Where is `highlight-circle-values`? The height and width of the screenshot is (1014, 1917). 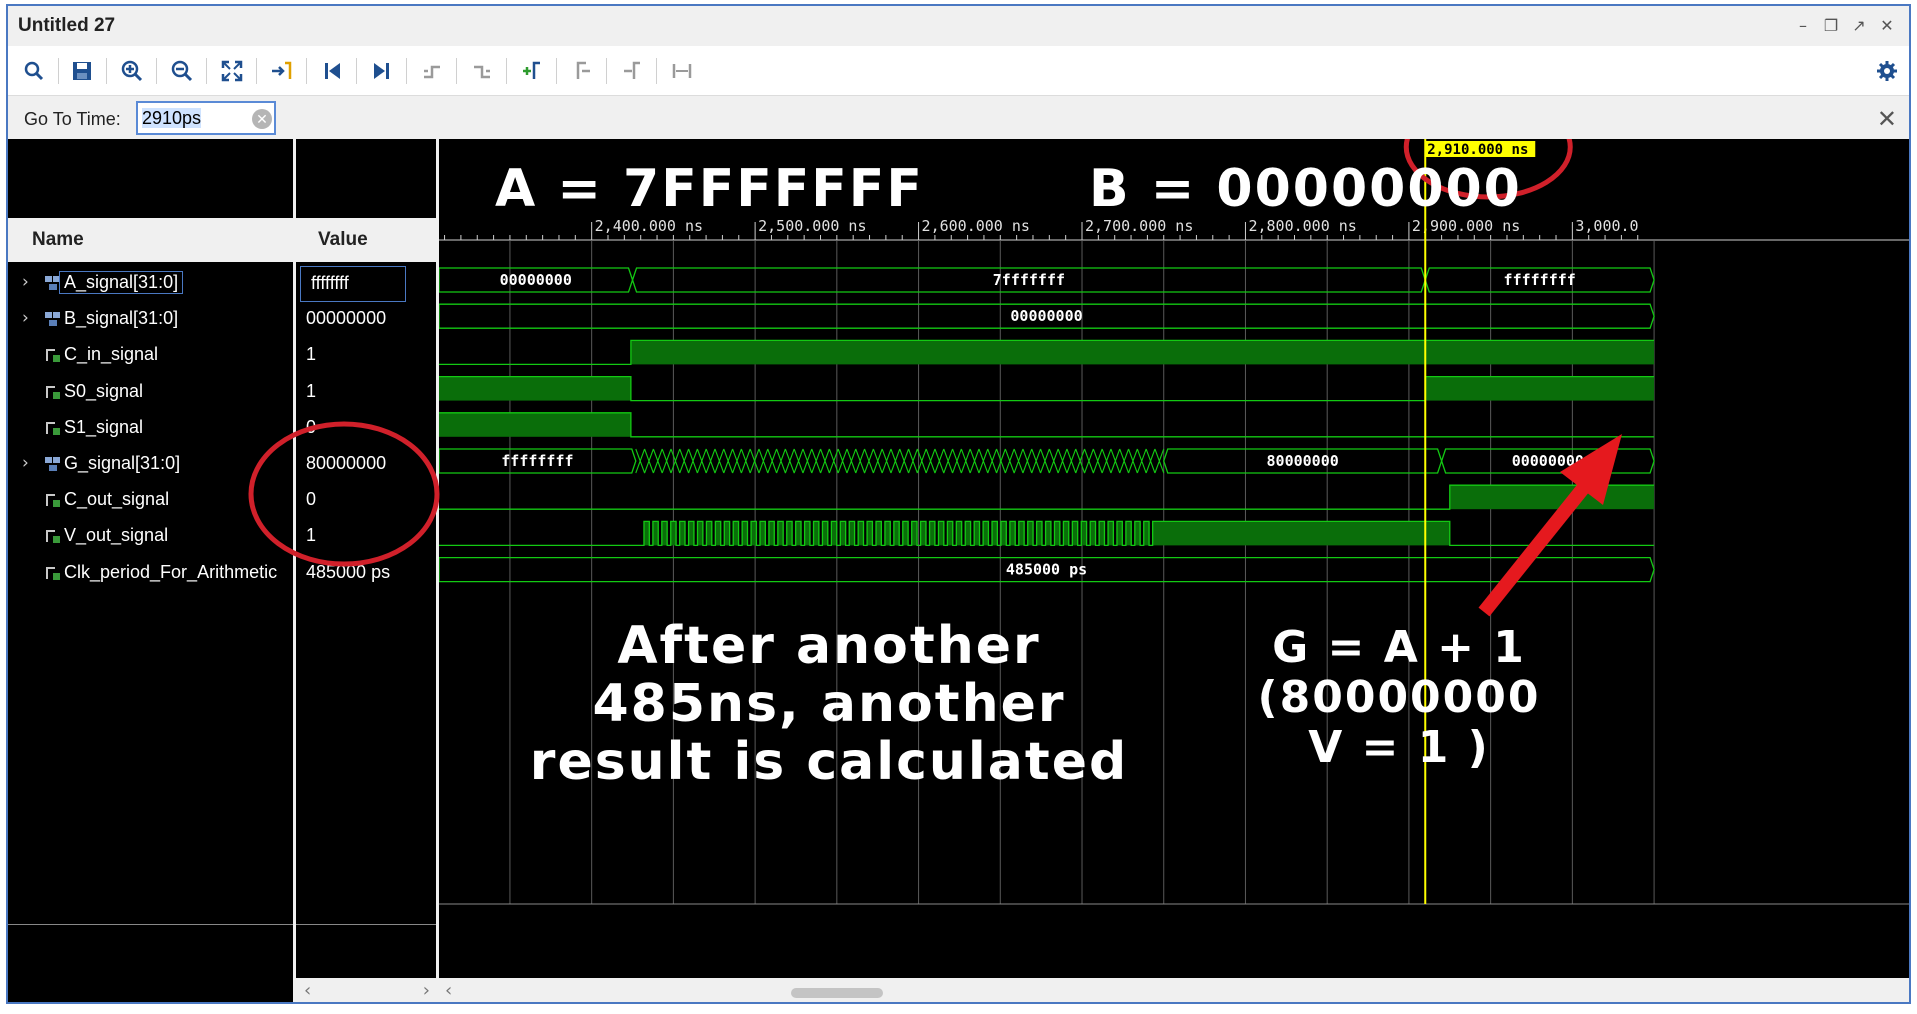 highlight-circle-values is located at coordinates (344, 494).